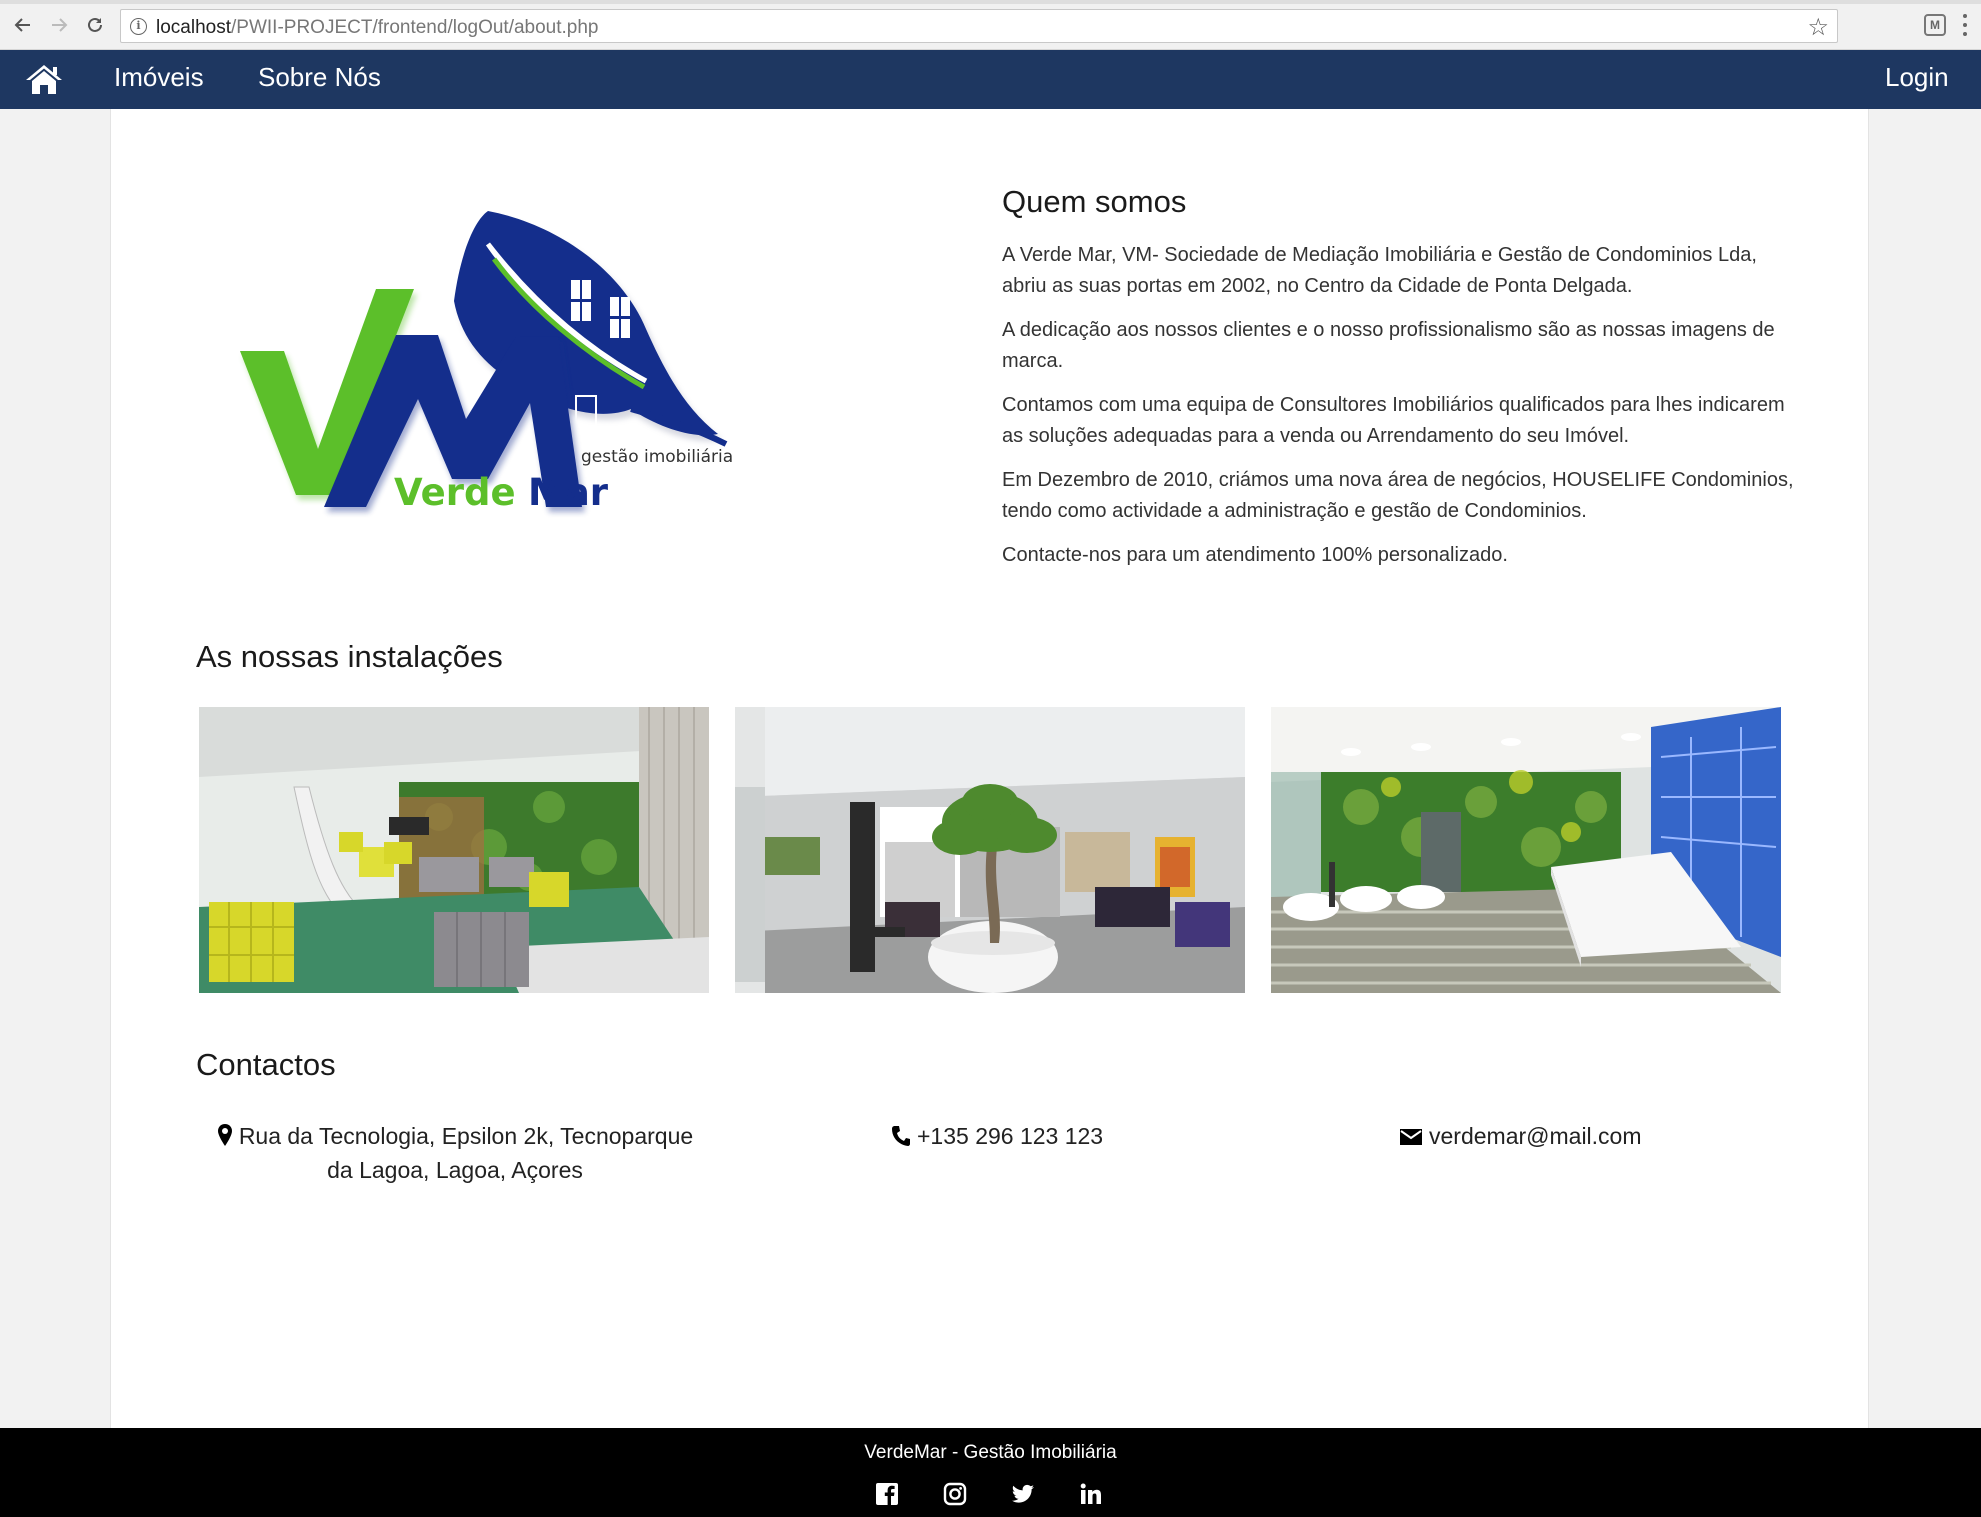 Image resolution: width=1981 pixels, height=1517 pixels. Describe the element at coordinates (1411, 1137) in the screenshot. I see `envelope-icon` at that location.